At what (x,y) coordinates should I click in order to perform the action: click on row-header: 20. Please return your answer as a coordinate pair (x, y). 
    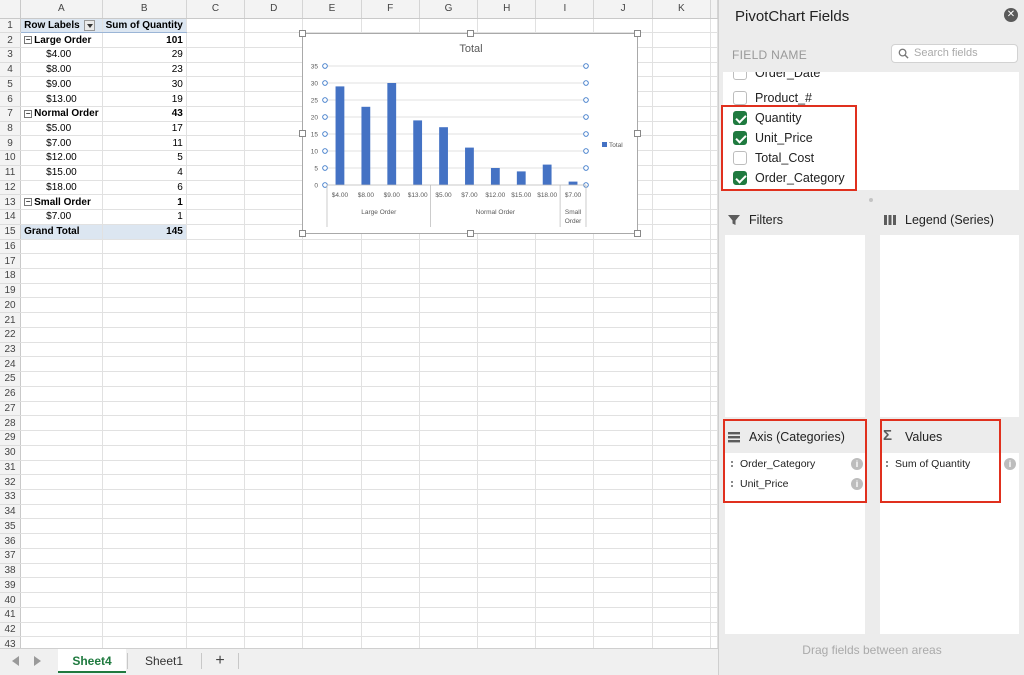
    Looking at the image, I should click on (11, 305).